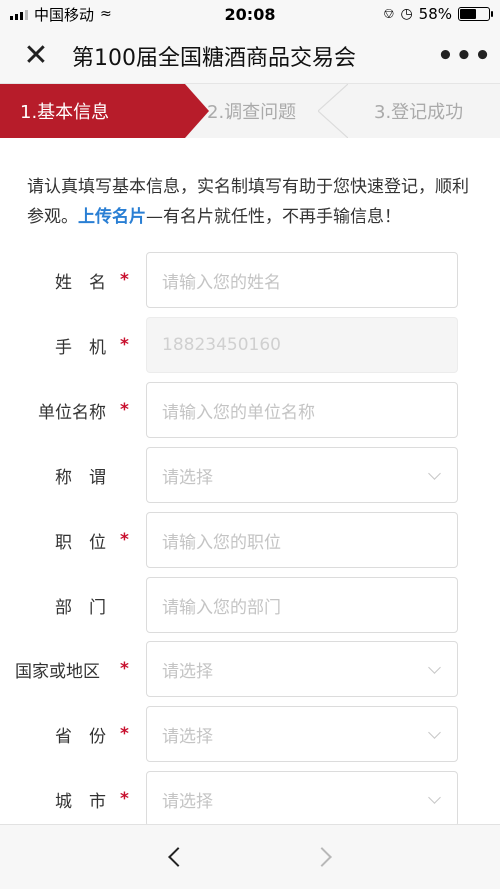 Image resolution: width=500 pixels, height=889 pixels. What do you see at coordinates (302, 540) in the screenshot?
I see `position-input: 请输入您的职位` at bounding box center [302, 540].